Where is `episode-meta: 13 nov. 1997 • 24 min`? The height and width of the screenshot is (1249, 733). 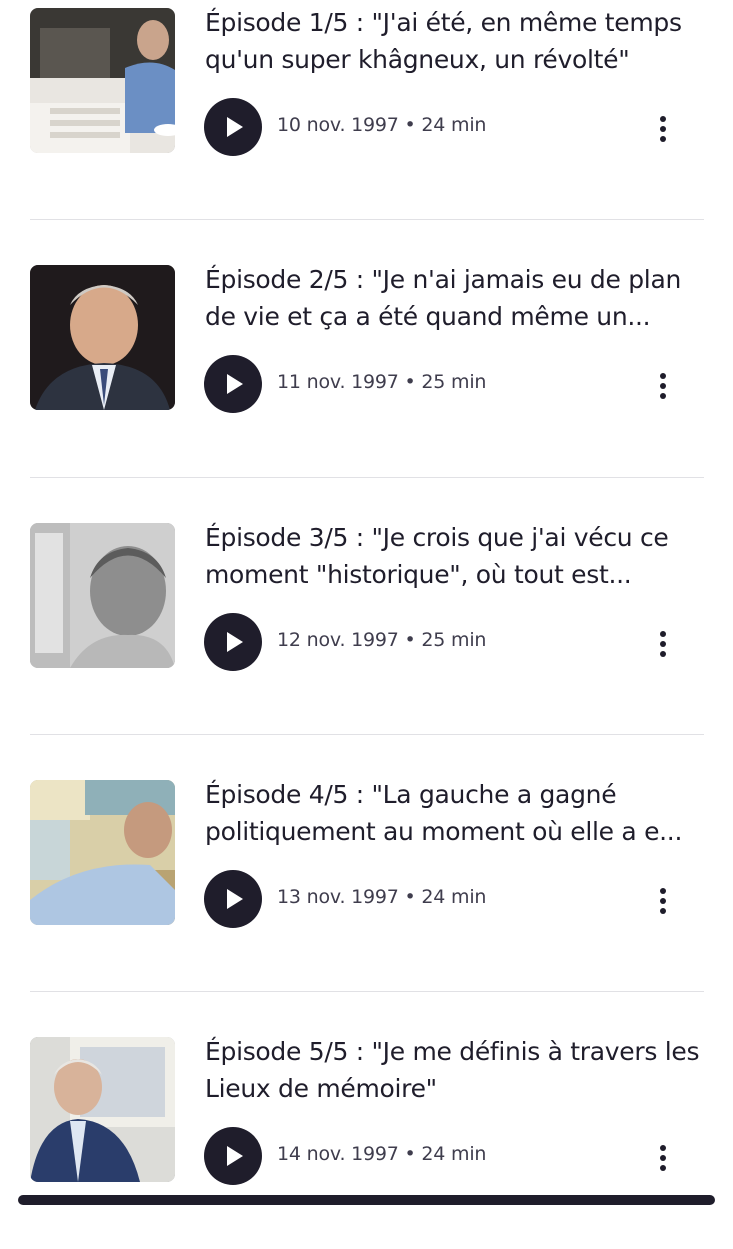 episode-meta: 13 nov. 1997 • 24 min is located at coordinates (381, 897).